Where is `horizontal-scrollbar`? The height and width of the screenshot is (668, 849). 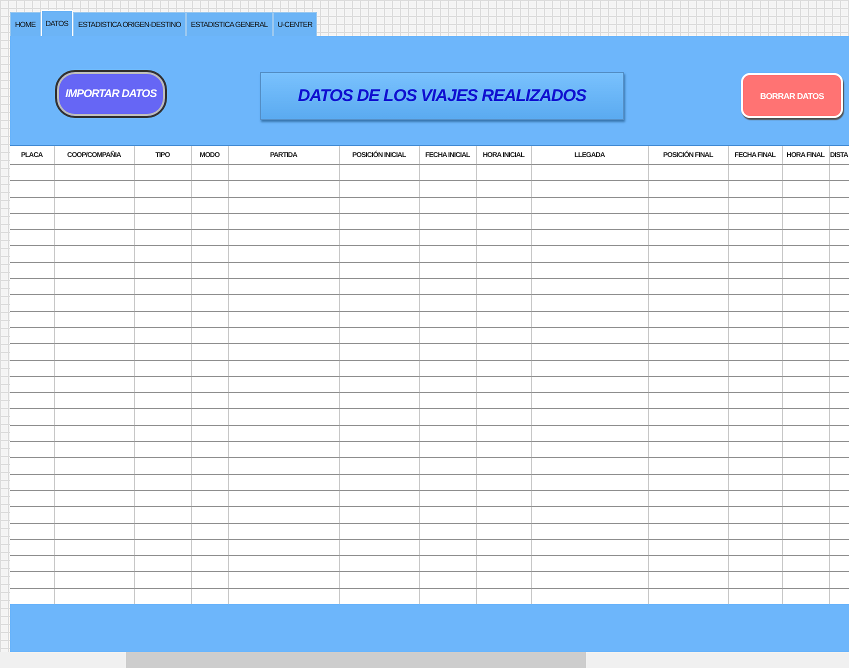 horizontal-scrollbar is located at coordinates (424, 660).